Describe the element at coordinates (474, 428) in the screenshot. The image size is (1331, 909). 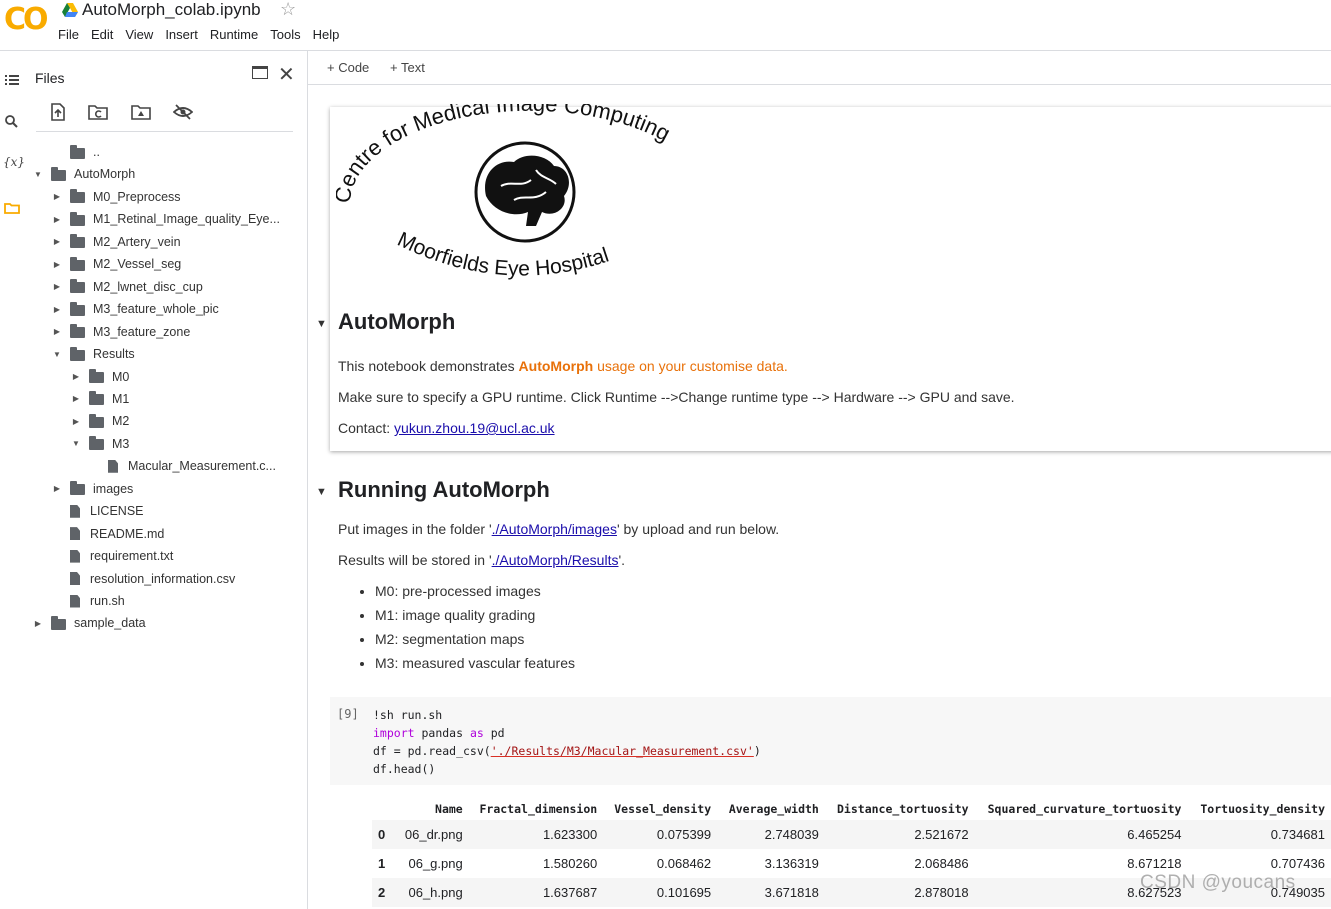
I see `contact-email-link: yukun.zhou.19@ucl.ac.uk` at that location.